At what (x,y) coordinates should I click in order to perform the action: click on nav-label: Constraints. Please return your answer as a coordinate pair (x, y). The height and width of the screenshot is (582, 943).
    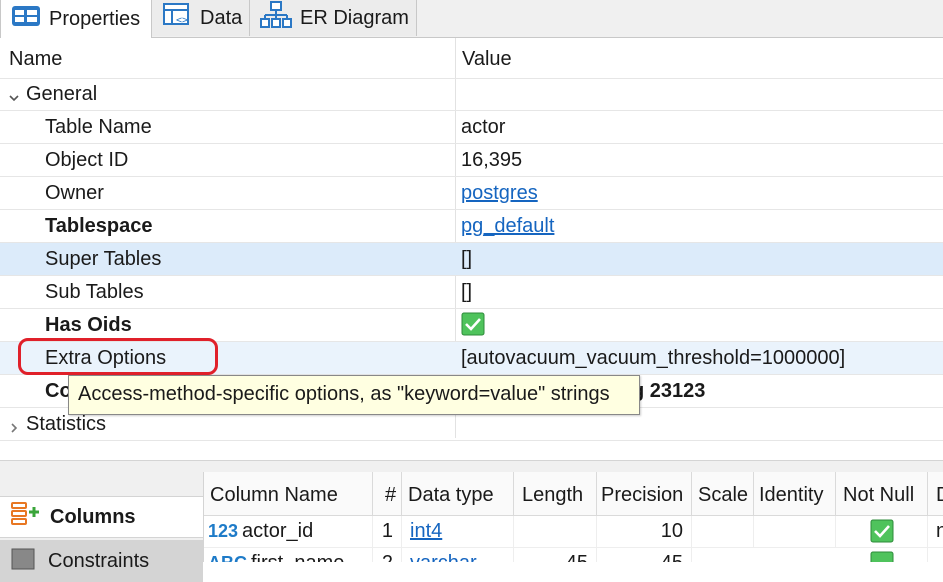
    Looking at the image, I should click on (99, 560).